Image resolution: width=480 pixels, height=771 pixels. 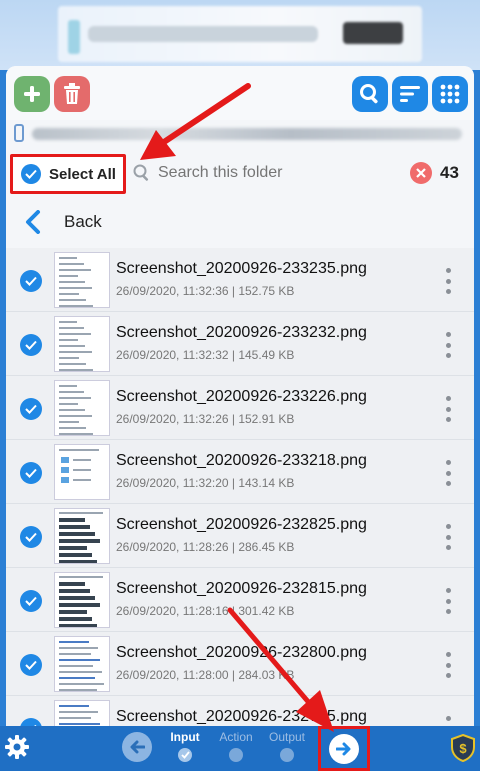 What do you see at coordinates (236, 746) in the screenshot?
I see `step-action: Action` at bounding box center [236, 746].